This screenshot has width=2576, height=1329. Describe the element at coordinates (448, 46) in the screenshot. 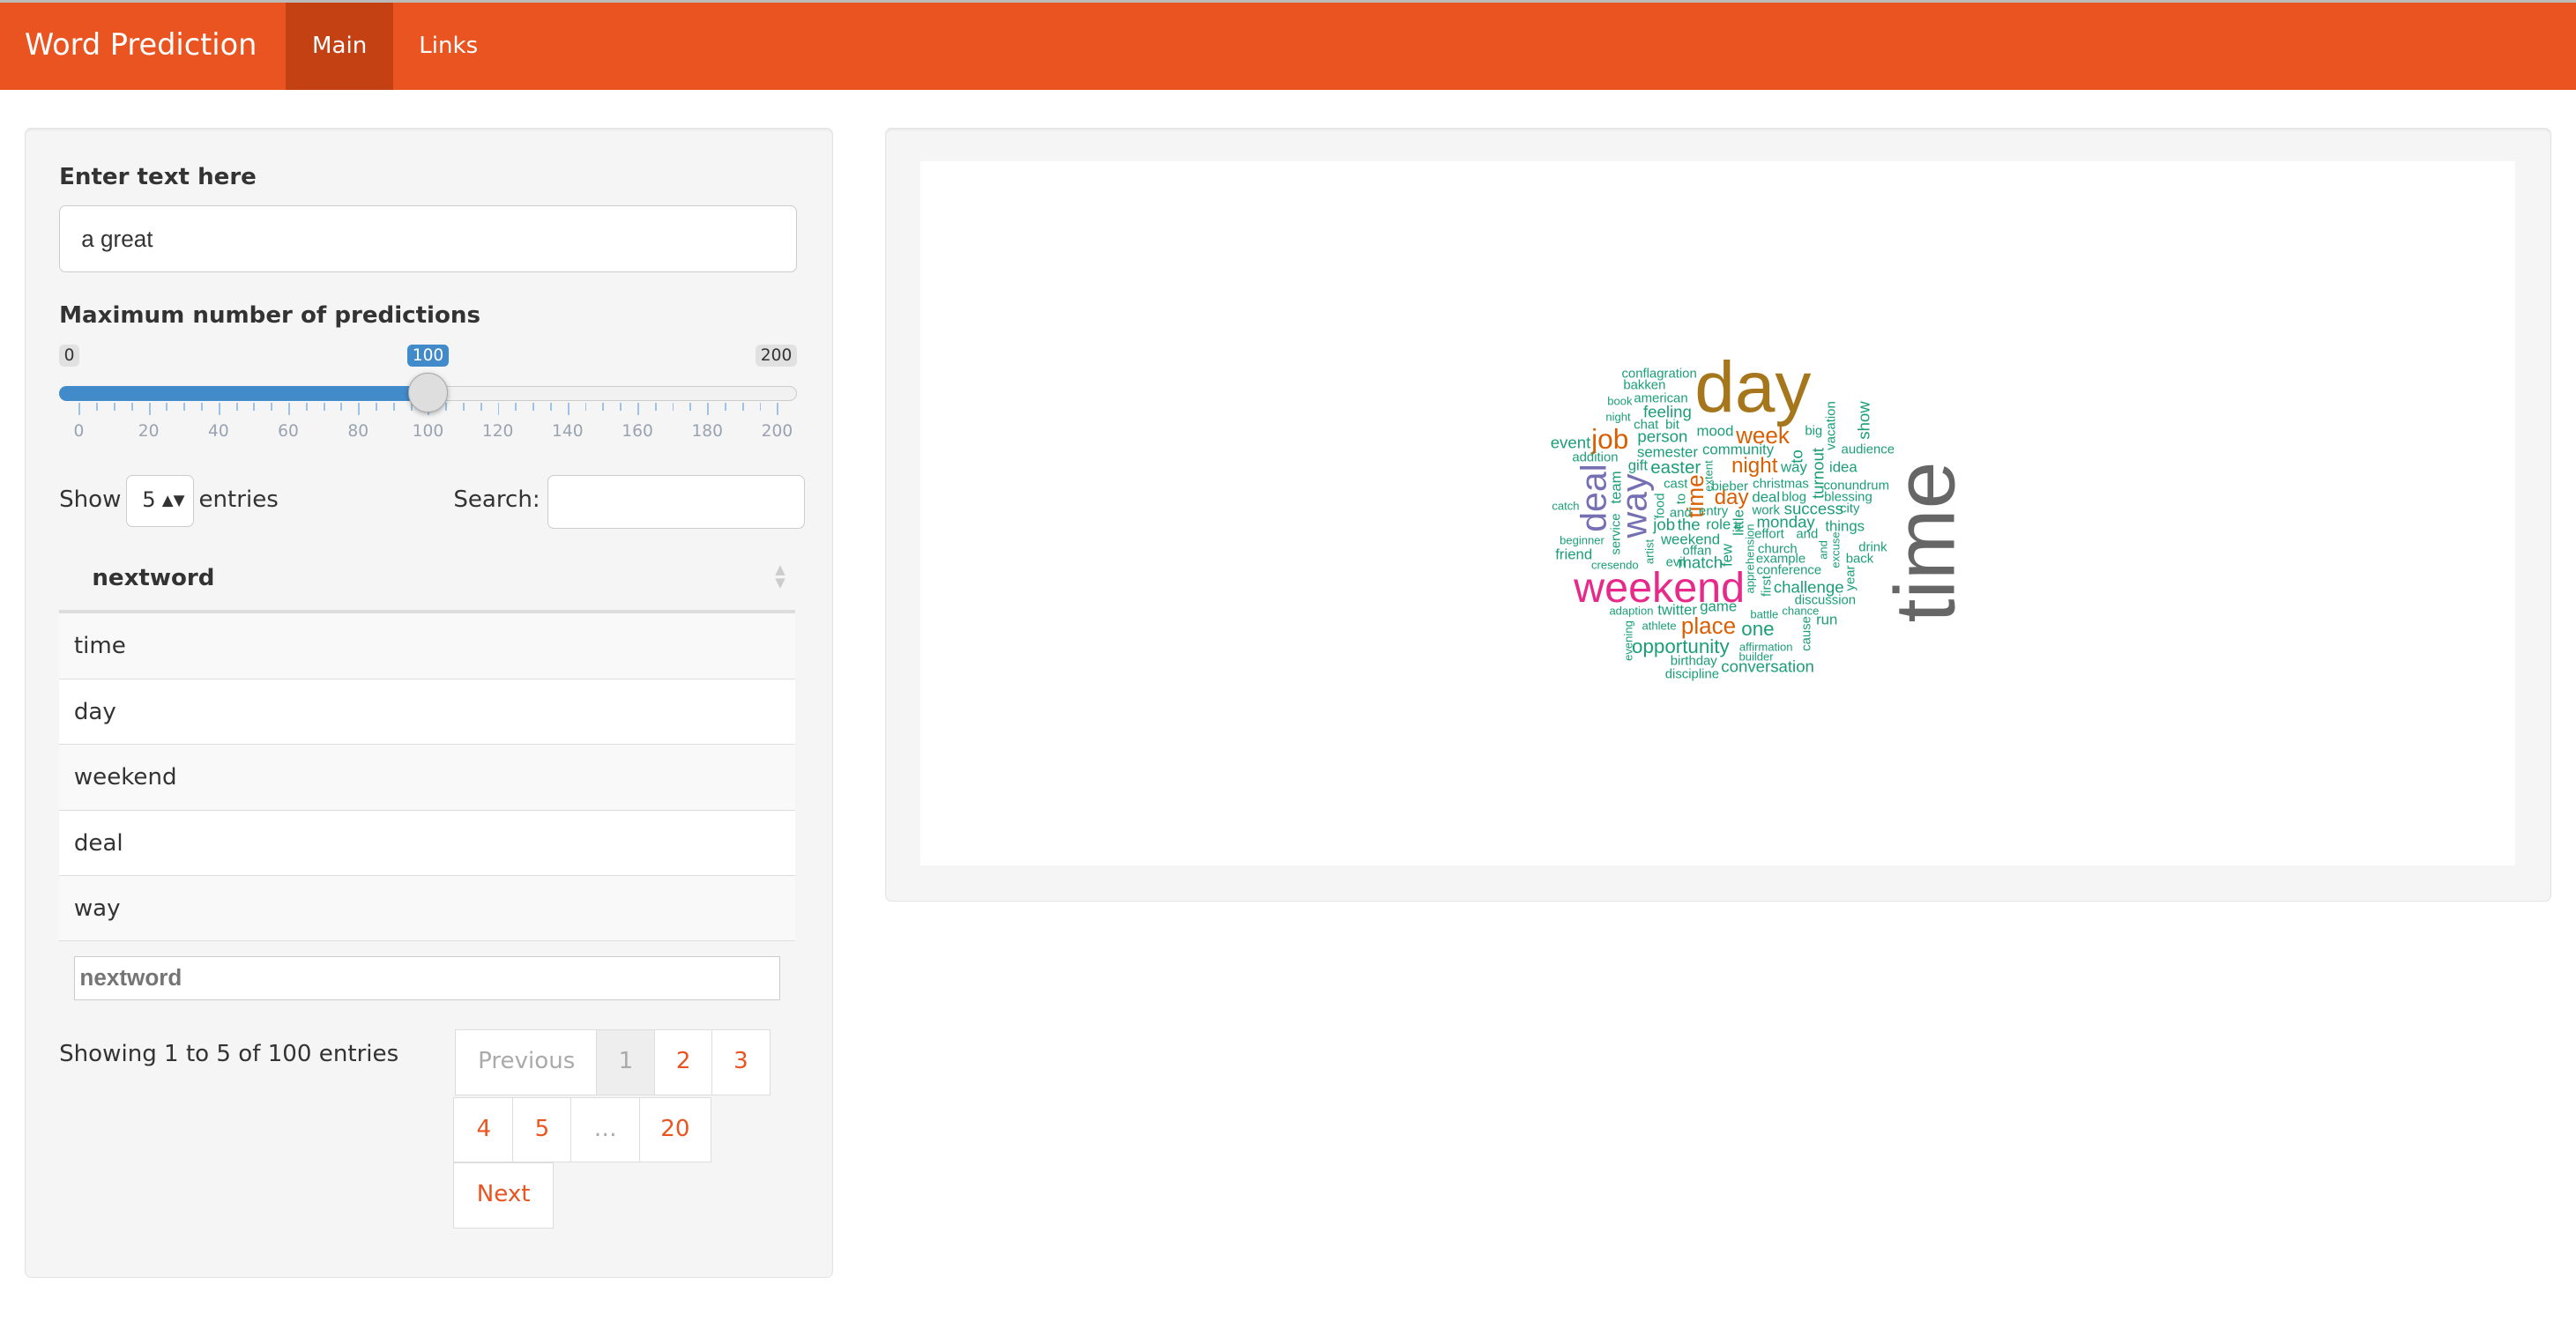

I see `tab-links: Links` at that location.